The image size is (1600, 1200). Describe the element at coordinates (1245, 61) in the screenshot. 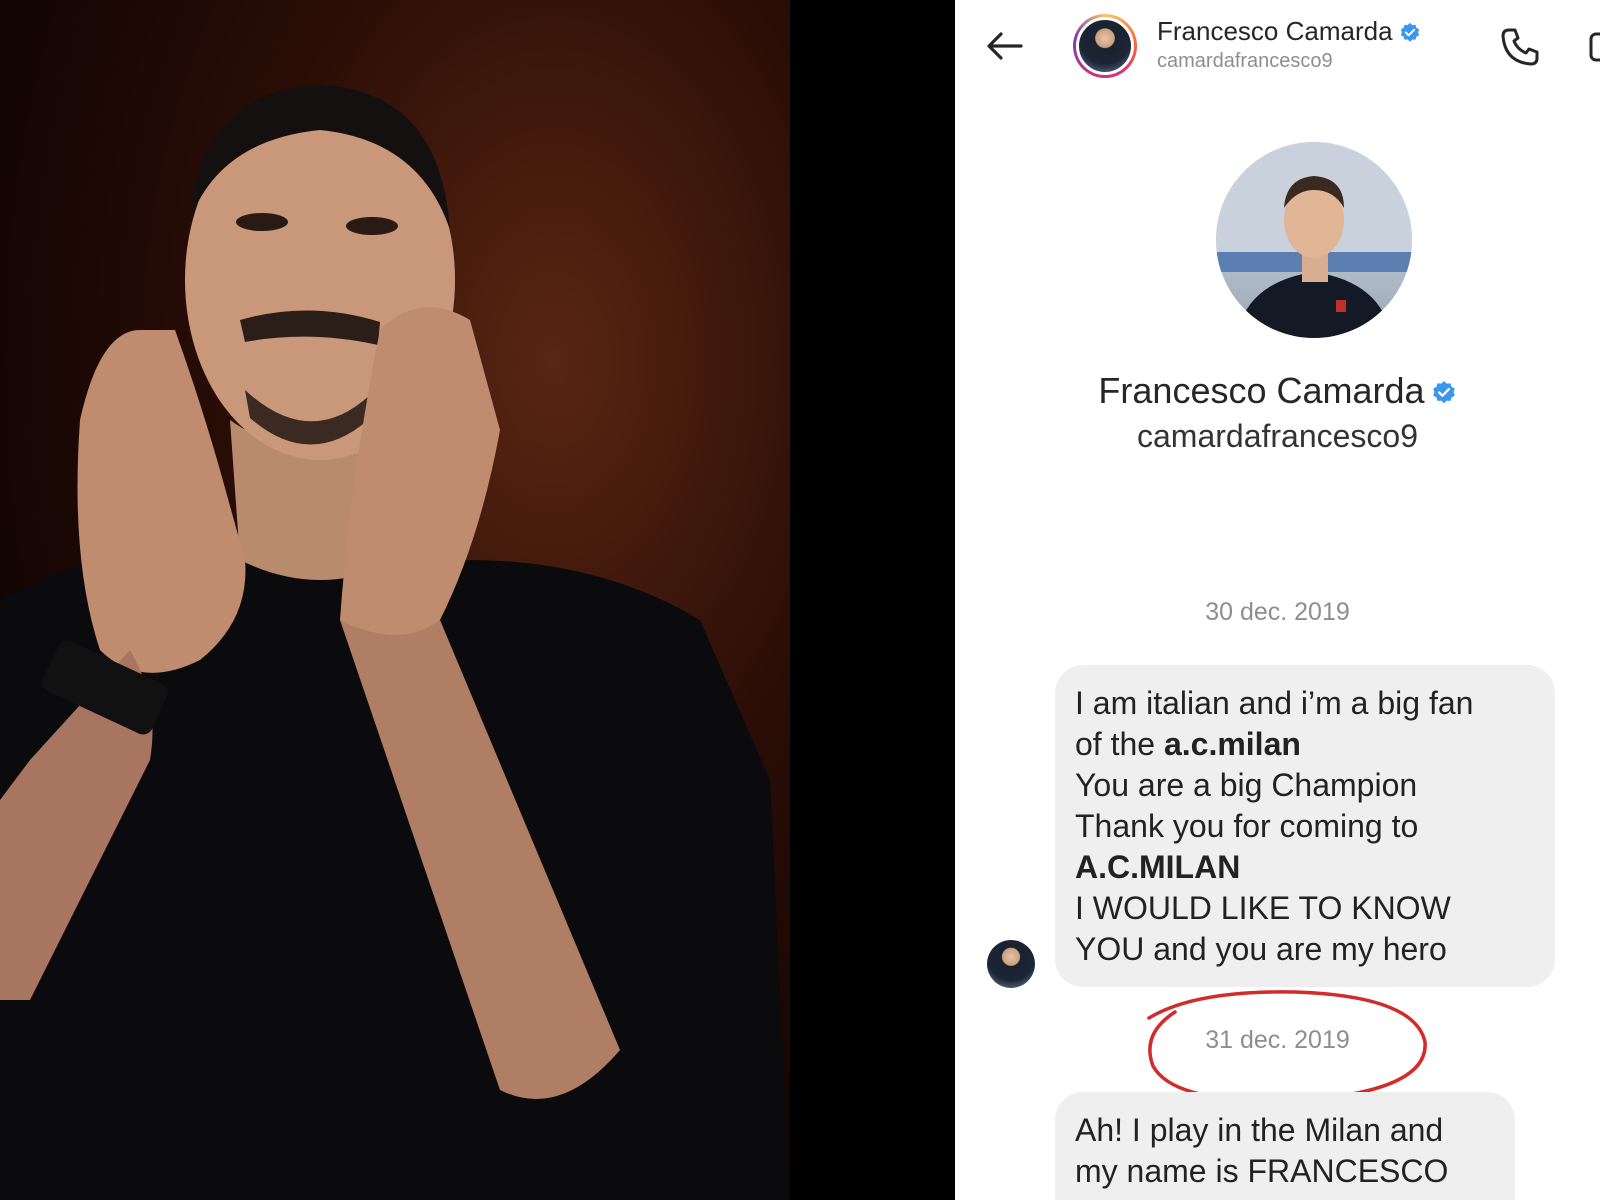

I see `header-username: camardafrancesco9` at that location.